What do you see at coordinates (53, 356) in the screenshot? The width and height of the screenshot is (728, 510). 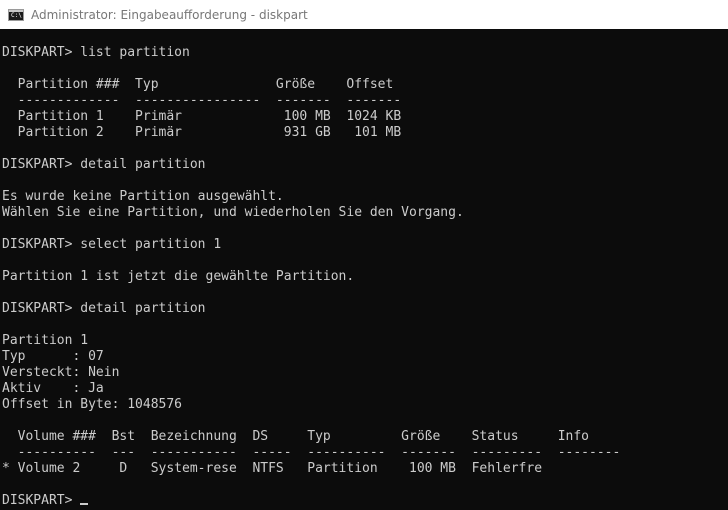 I see `console-line: Typ : 07` at bounding box center [53, 356].